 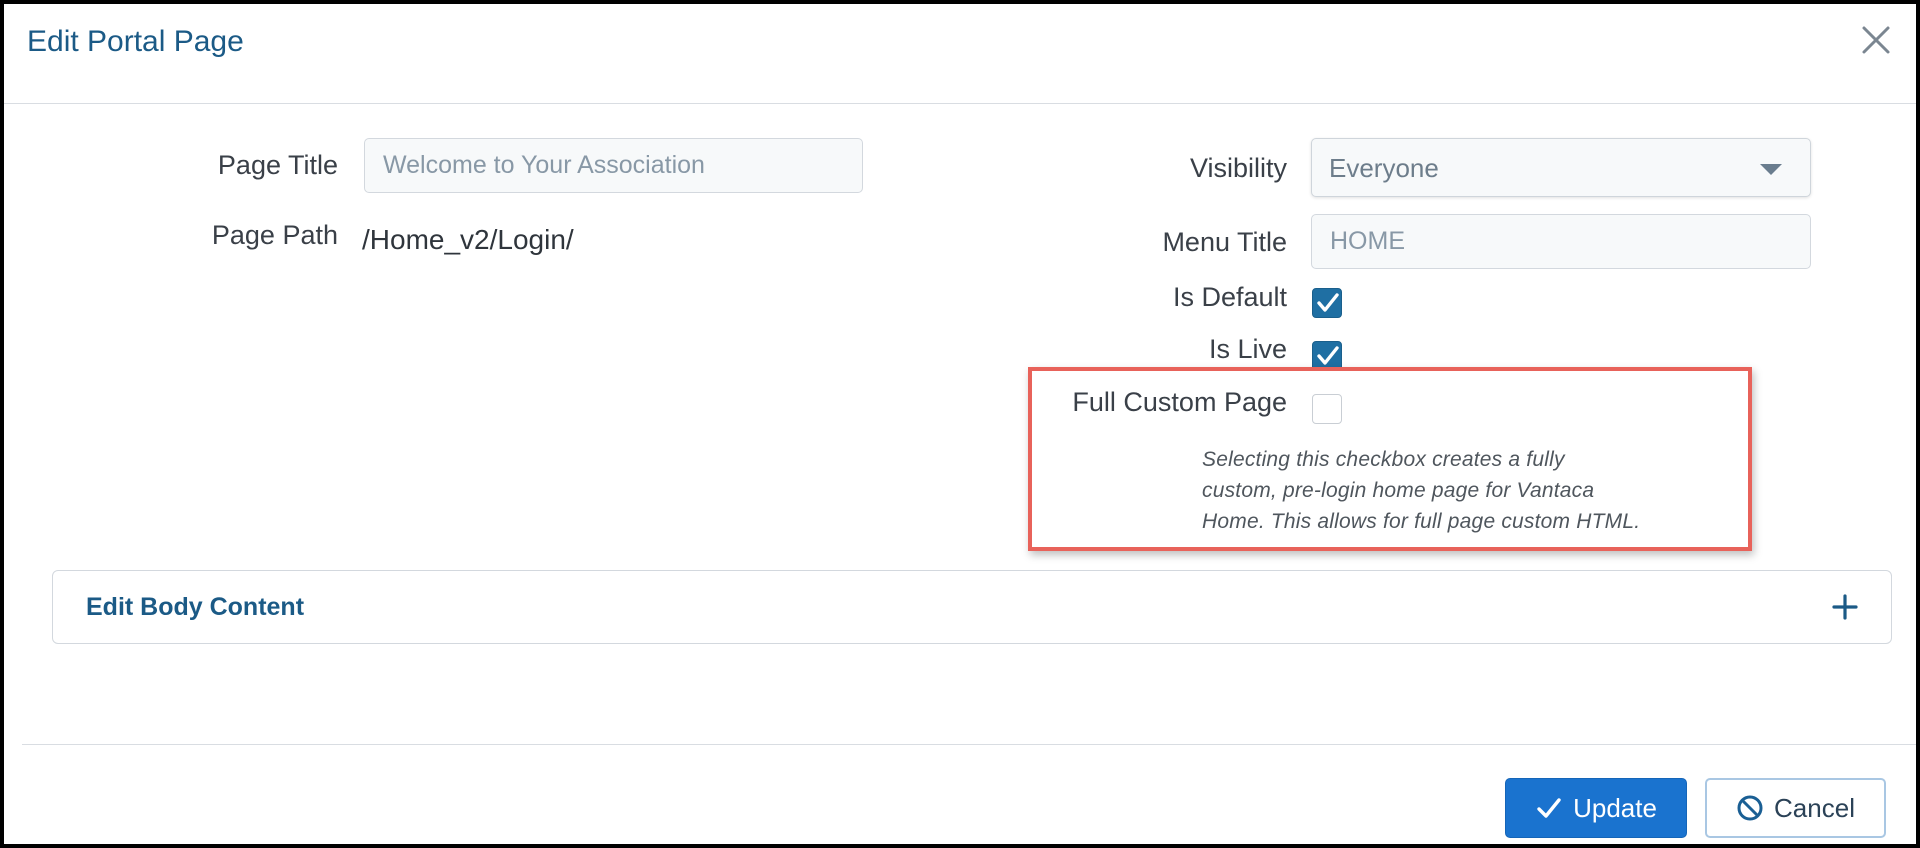 What do you see at coordinates (1771, 169) in the screenshot?
I see `caret-down-icon` at bounding box center [1771, 169].